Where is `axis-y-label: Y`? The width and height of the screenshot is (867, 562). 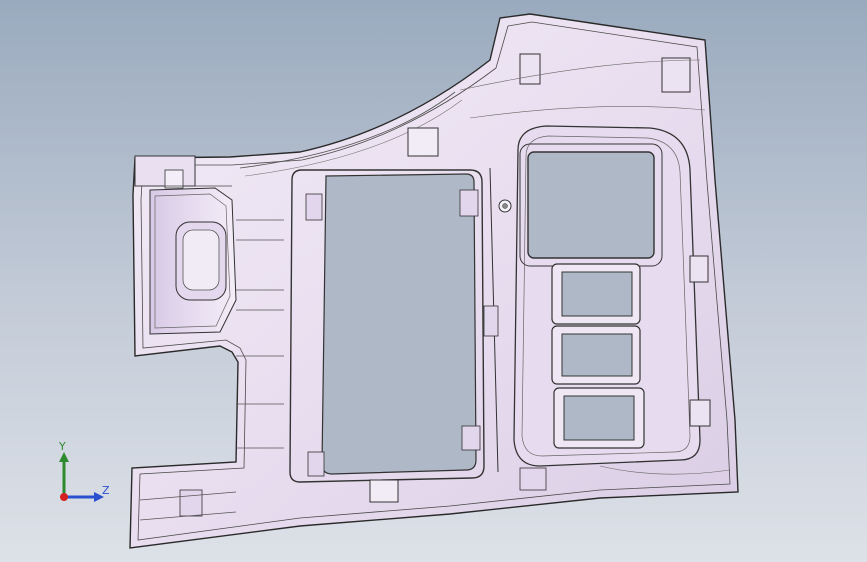 axis-y-label: Y is located at coordinates (62, 446).